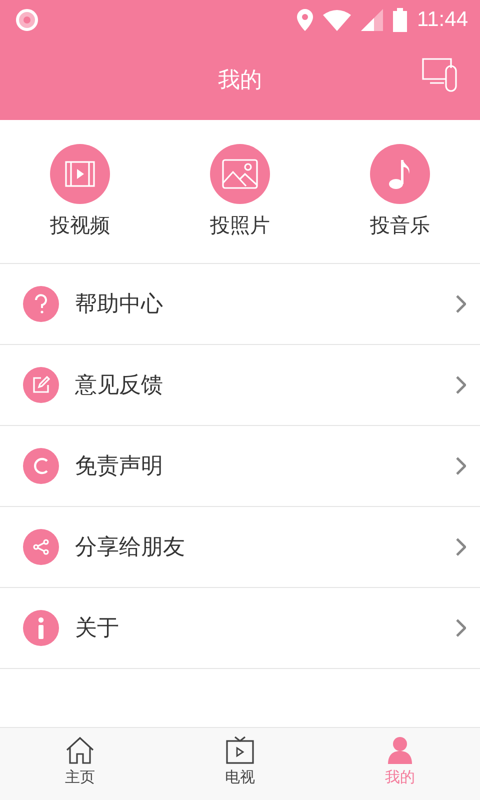 This screenshot has height=800, width=480. What do you see at coordinates (372, 20) in the screenshot?
I see `signal-icon` at bounding box center [372, 20].